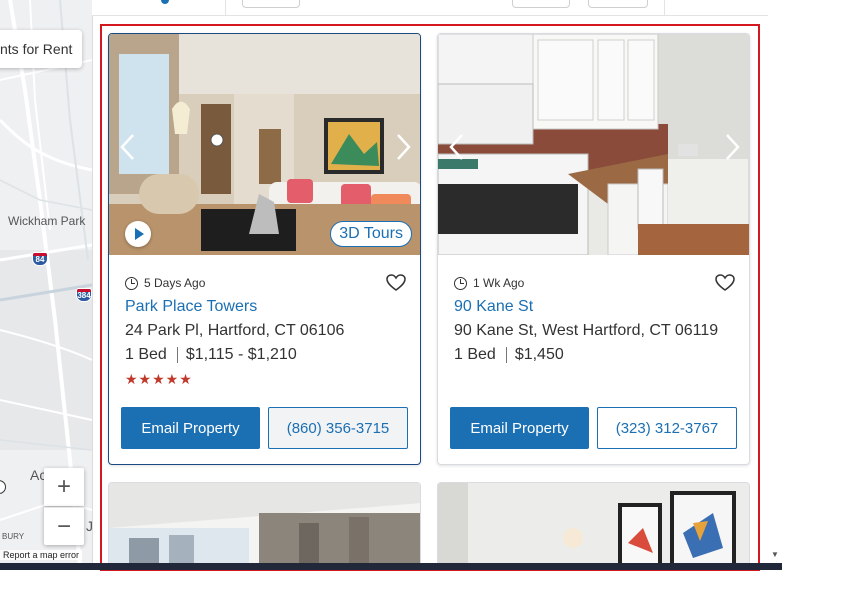  What do you see at coordinates (191, 307) in the screenshot?
I see `property-name-link: Park Place Towers` at bounding box center [191, 307].